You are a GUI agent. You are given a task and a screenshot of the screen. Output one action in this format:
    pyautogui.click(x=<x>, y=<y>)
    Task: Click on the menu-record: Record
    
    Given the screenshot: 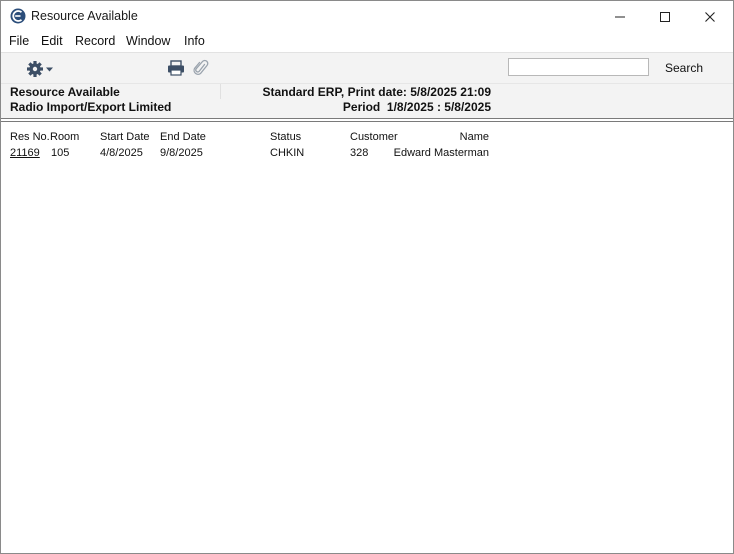 What is the action you would take?
    pyautogui.click(x=95, y=41)
    